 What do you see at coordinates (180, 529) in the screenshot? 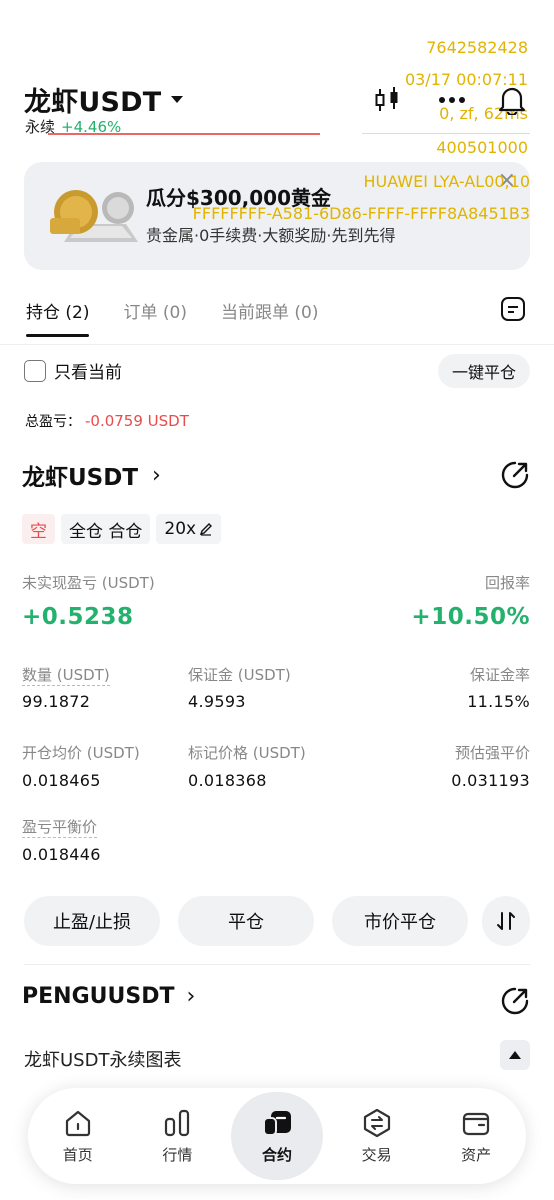
I see `leverage-value: 20x` at bounding box center [180, 529].